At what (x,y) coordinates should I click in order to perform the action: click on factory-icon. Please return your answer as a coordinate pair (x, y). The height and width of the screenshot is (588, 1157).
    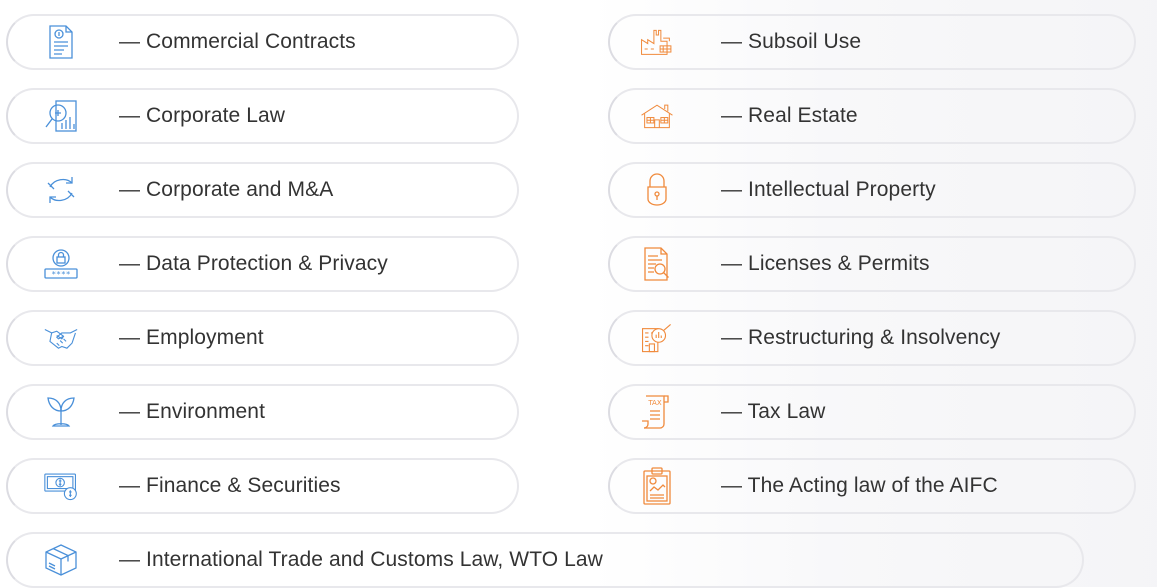
    Looking at the image, I should click on (657, 42).